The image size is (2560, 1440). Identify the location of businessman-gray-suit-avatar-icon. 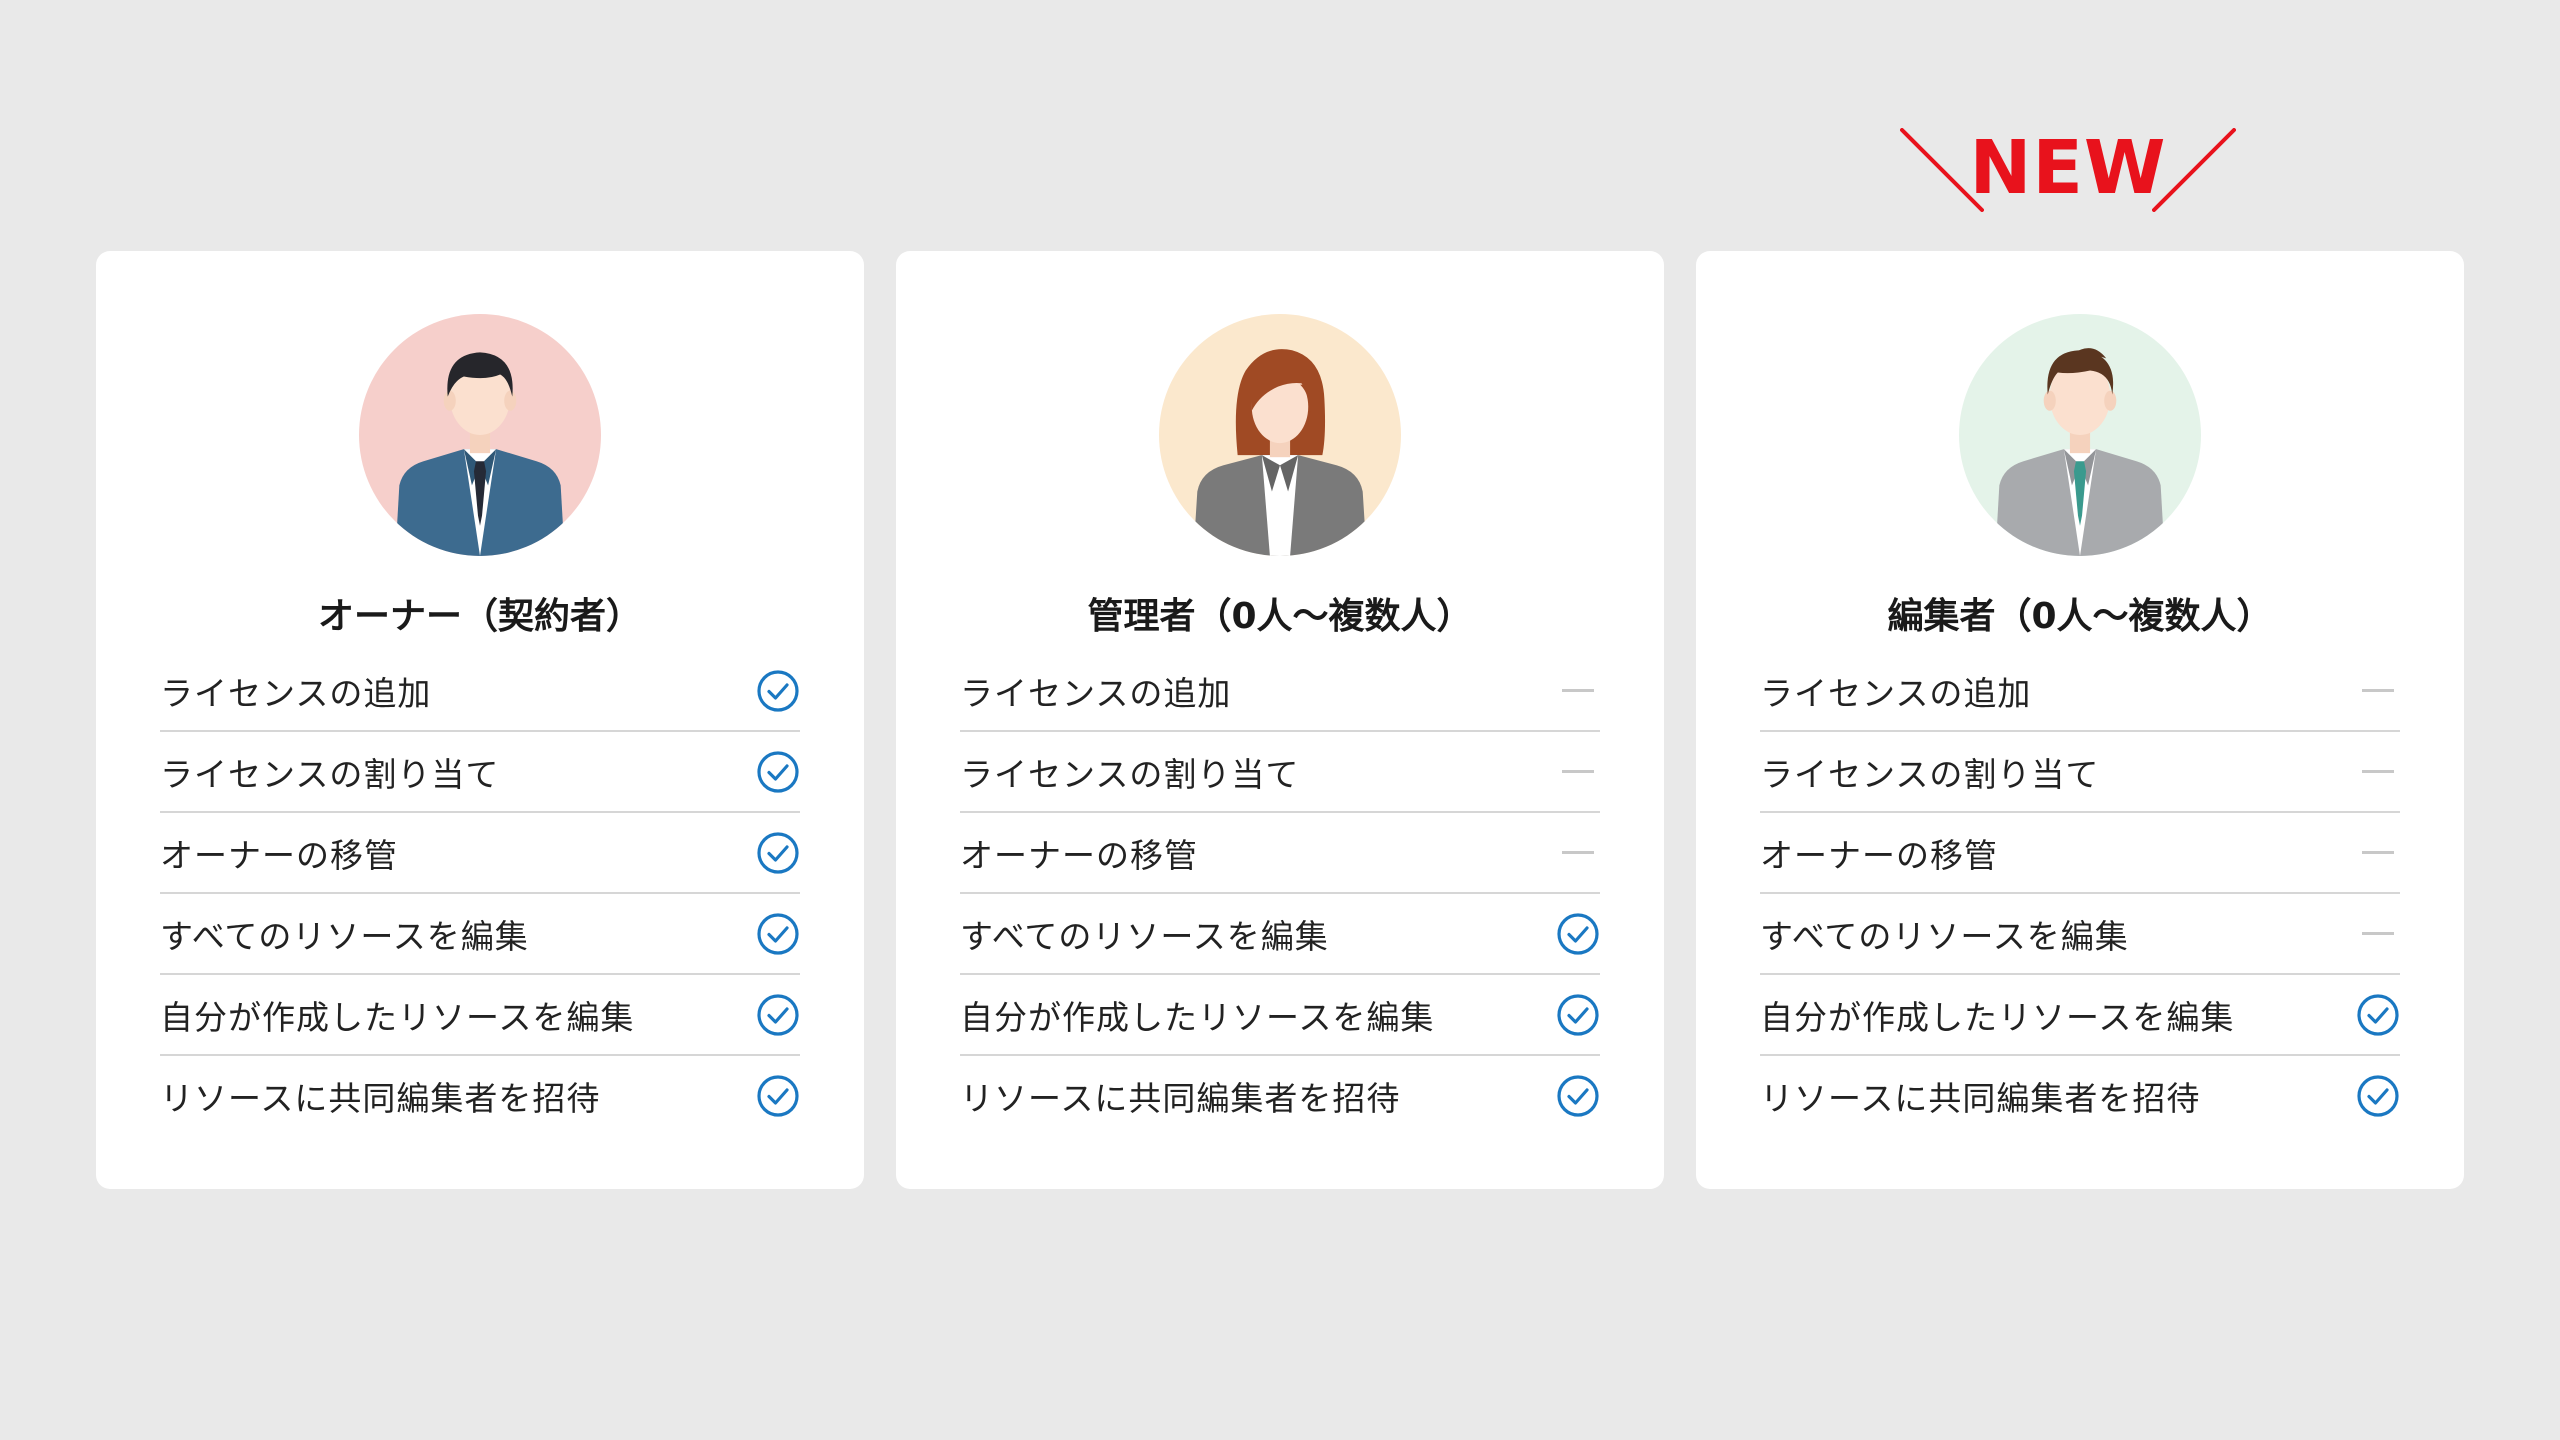
(2080, 435).